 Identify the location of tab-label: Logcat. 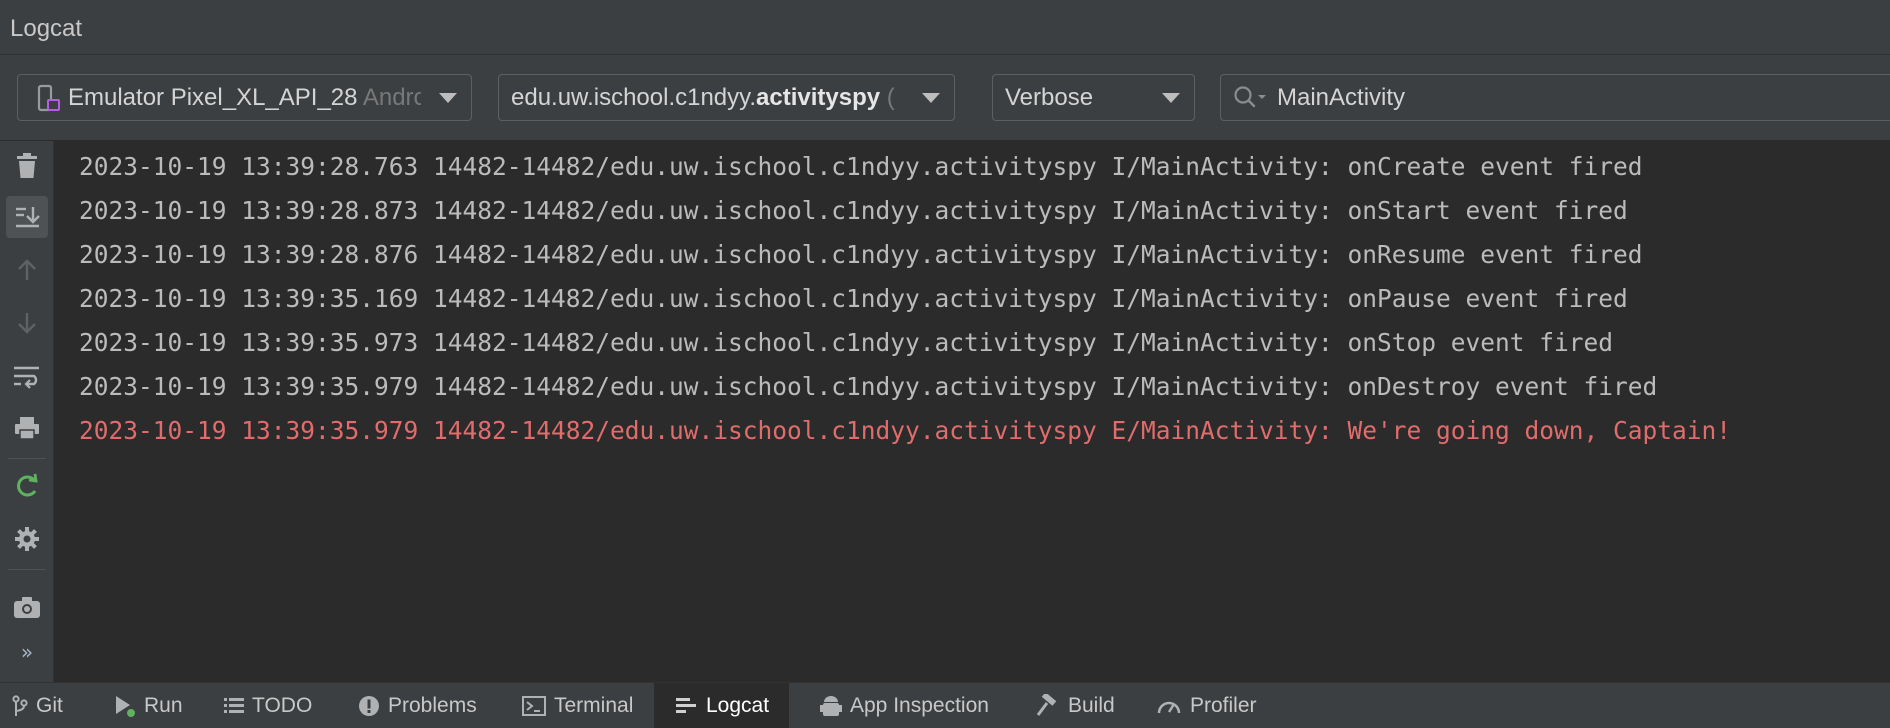
(738, 705).